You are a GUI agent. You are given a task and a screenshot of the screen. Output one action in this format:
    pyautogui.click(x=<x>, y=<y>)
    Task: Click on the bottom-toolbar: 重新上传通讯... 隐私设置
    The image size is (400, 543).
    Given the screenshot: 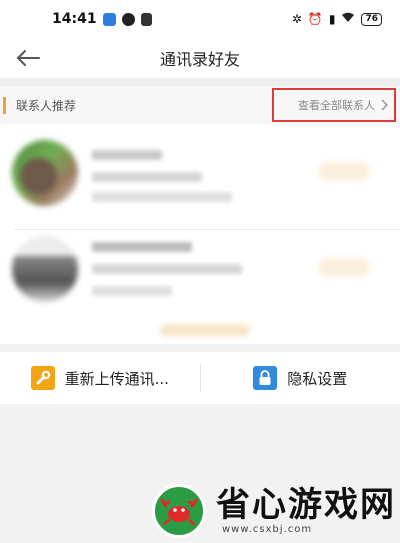 What is the action you would take?
    pyautogui.click(x=200, y=378)
    